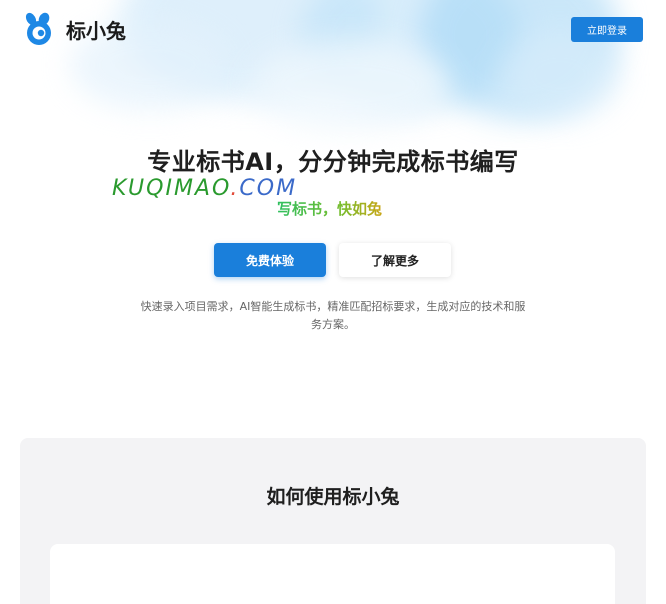 The width and height of the screenshot is (666, 604). Describe the element at coordinates (38, 28) in the screenshot. I see `rabbit-logo-icon` at that location.